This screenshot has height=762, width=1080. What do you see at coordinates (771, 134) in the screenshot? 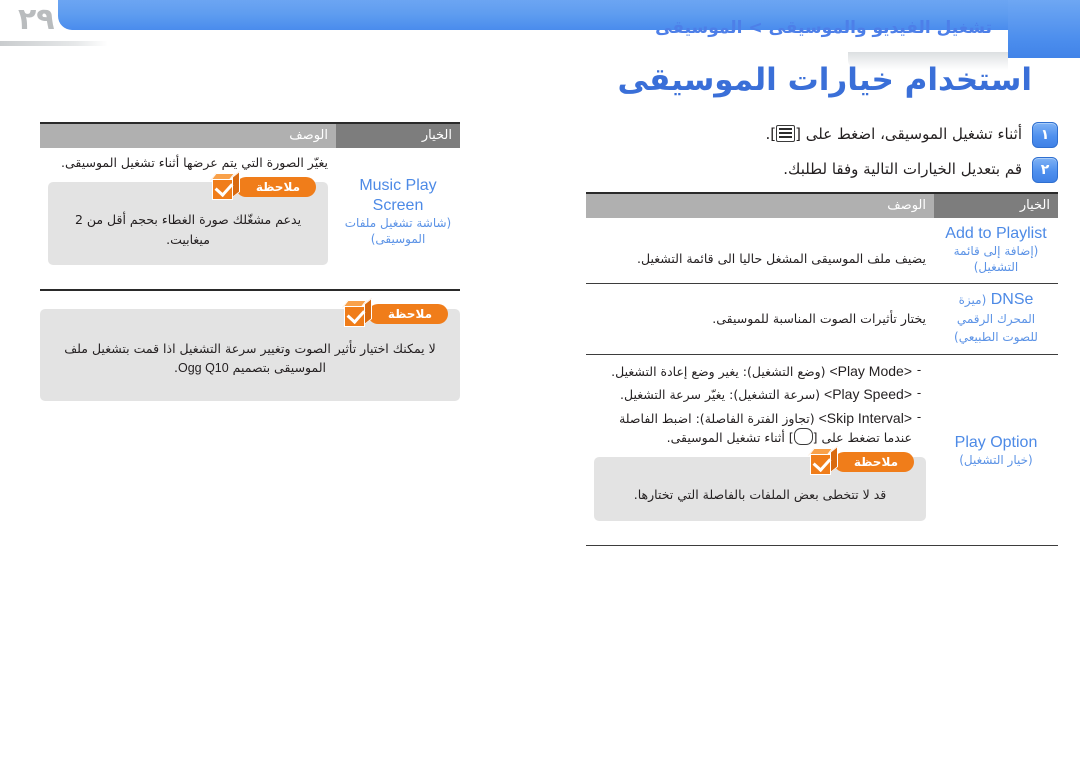
I see `step-1-text-after: ].` at bounding box center [771, 134].